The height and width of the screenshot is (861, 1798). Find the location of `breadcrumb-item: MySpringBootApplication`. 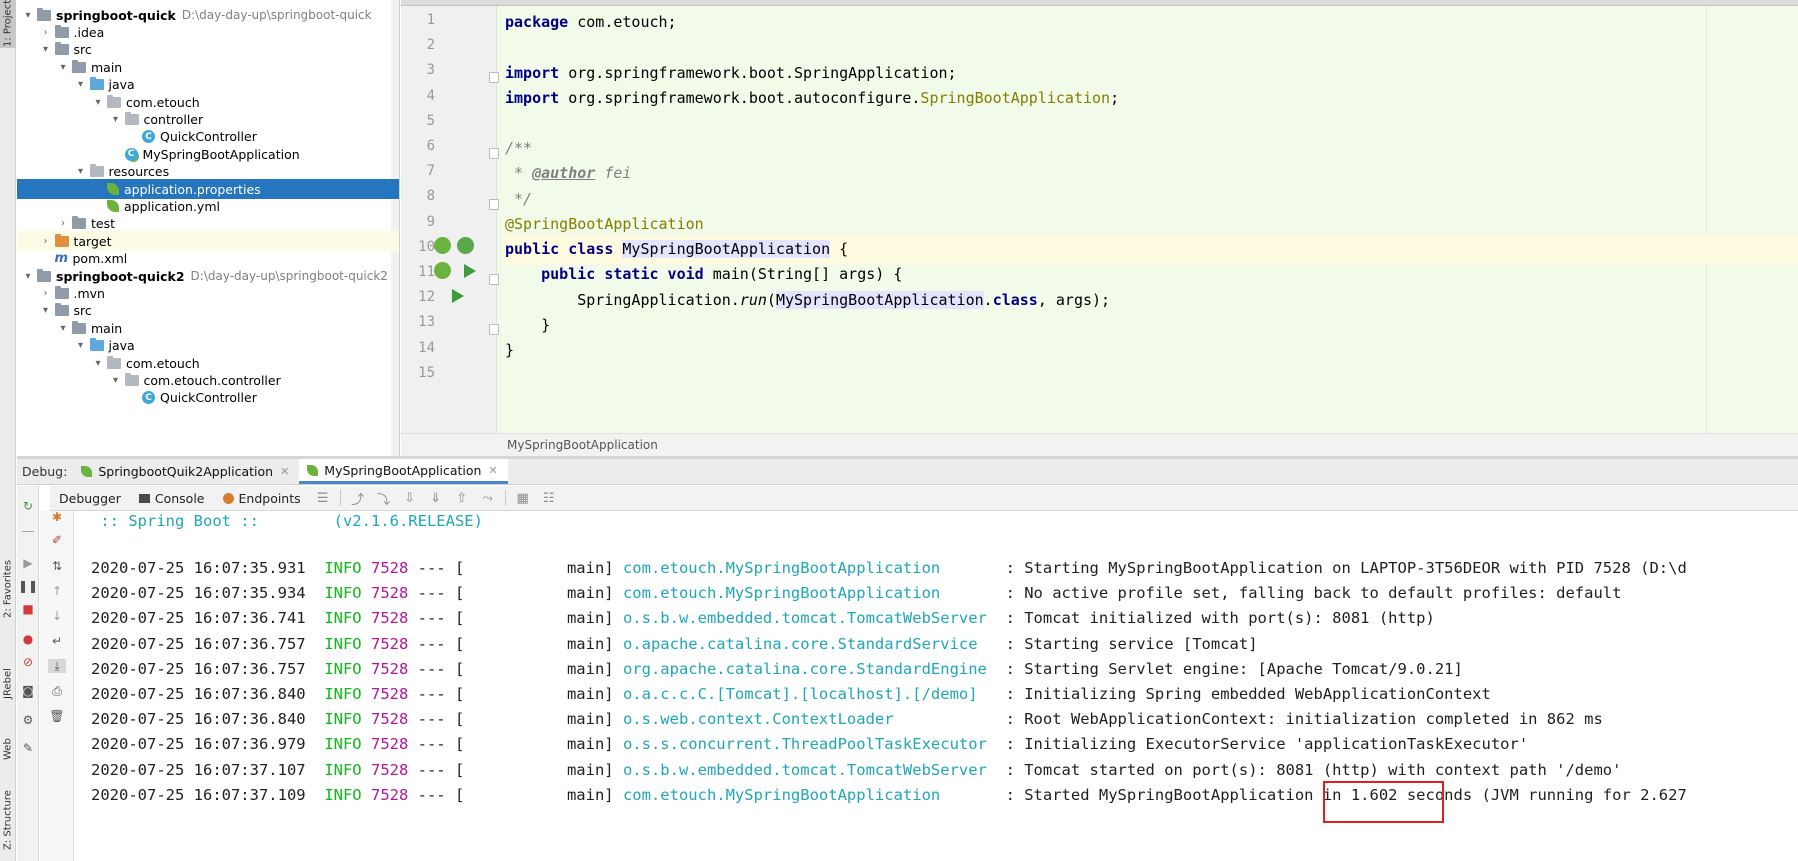

breadcrumb-item: MySpringBootApplication is located at coordinates (582, 445).